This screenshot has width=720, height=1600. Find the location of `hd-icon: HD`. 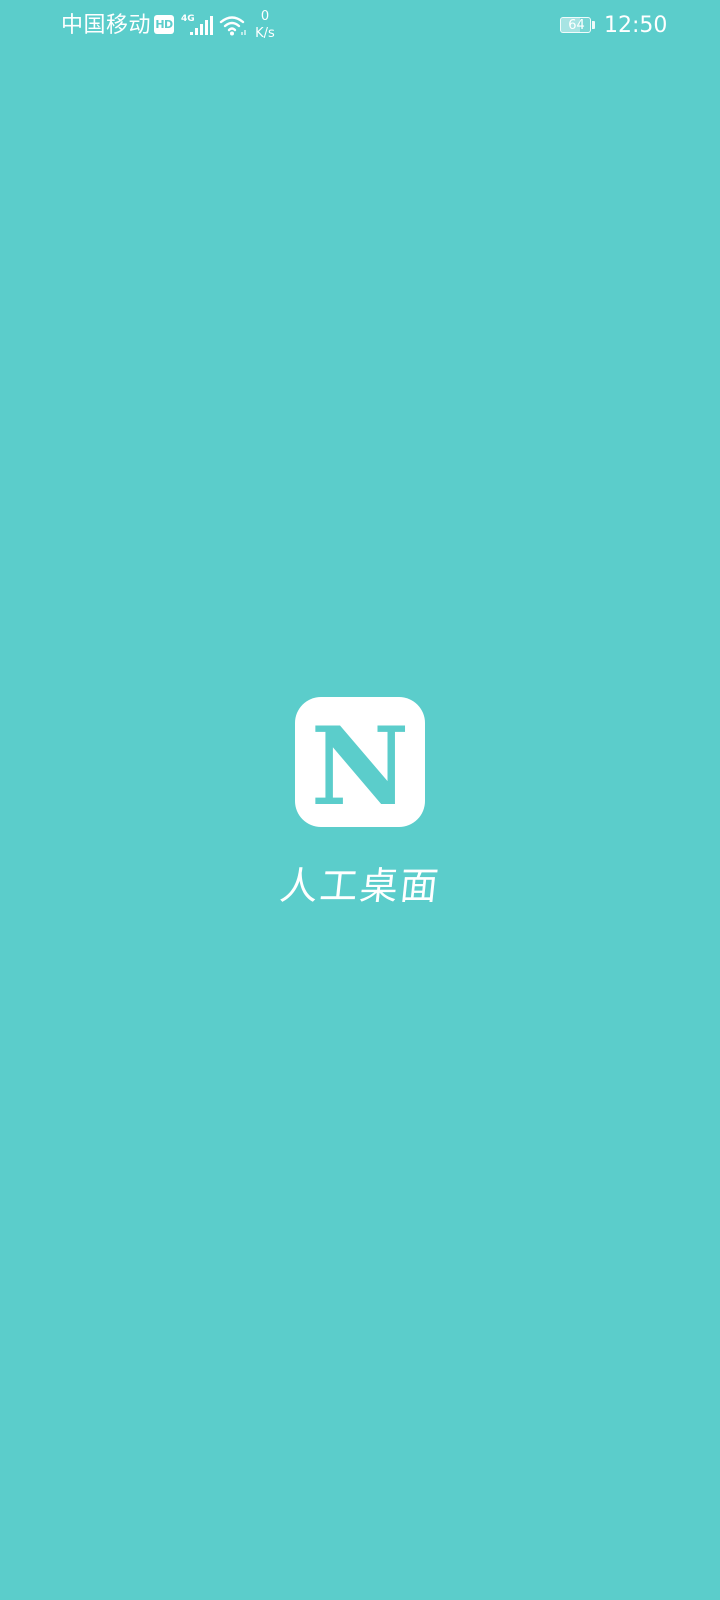

hd-icon: HD is located at coordinates (164, 24).